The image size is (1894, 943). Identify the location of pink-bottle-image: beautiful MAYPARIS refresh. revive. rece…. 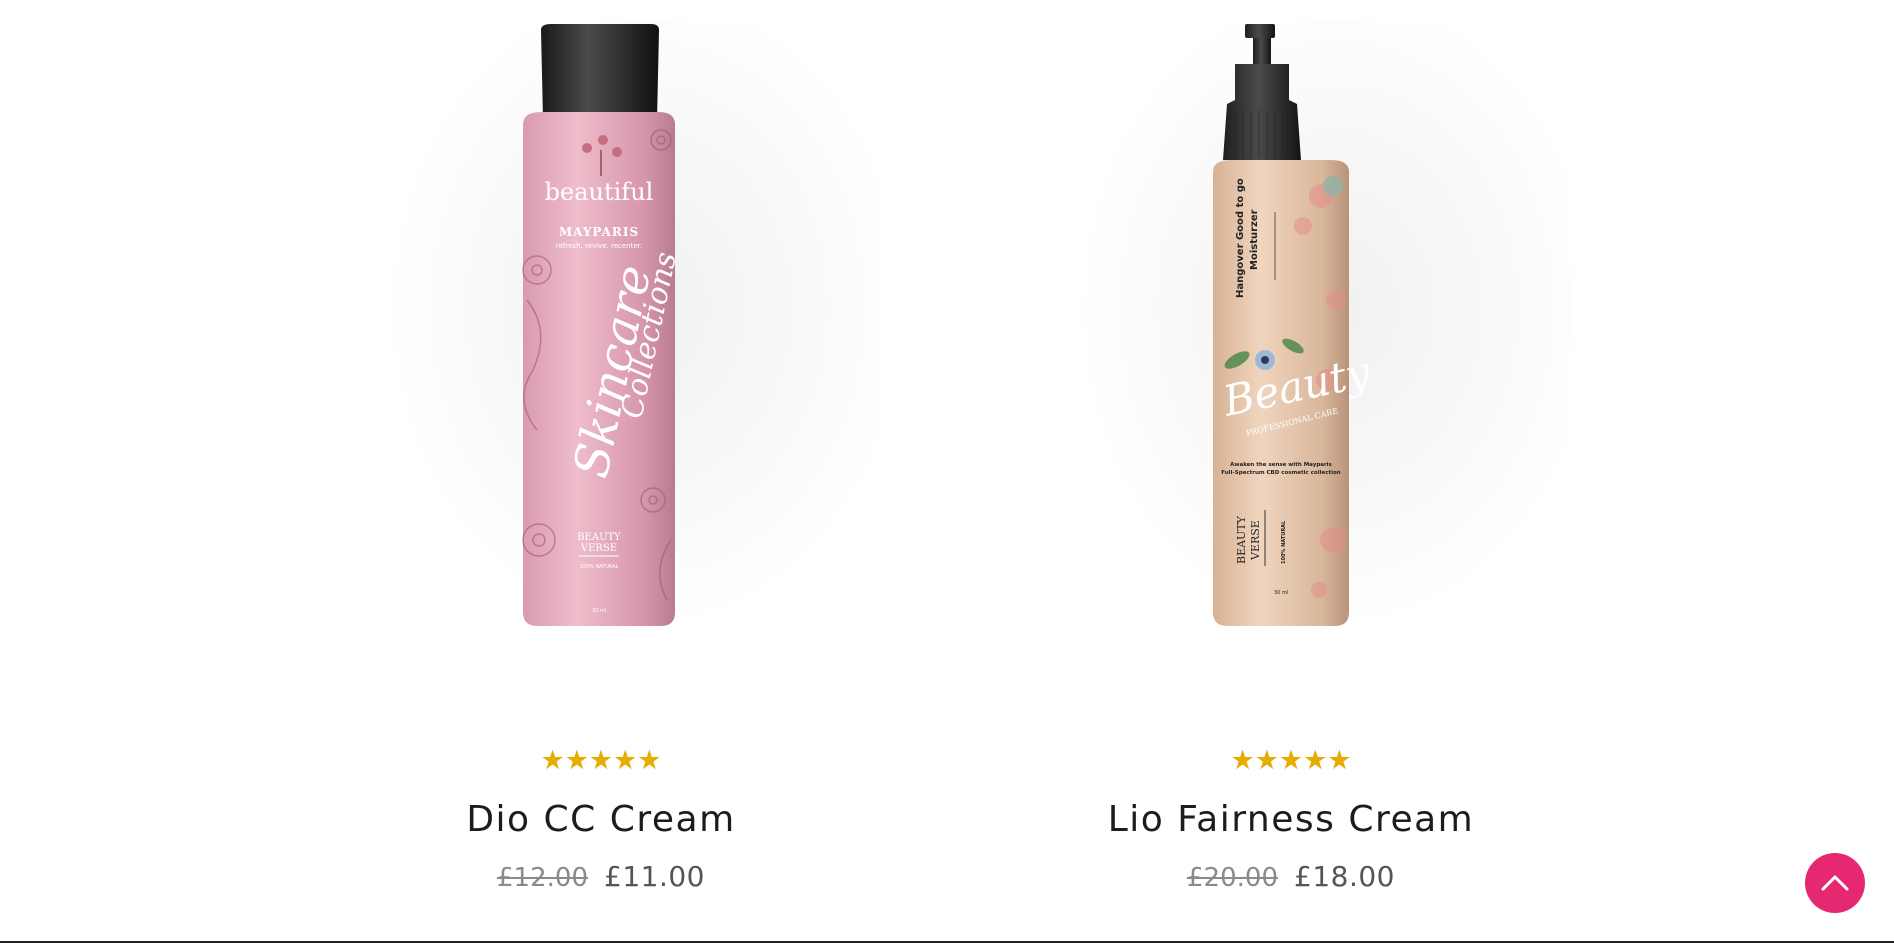
(603, 325).